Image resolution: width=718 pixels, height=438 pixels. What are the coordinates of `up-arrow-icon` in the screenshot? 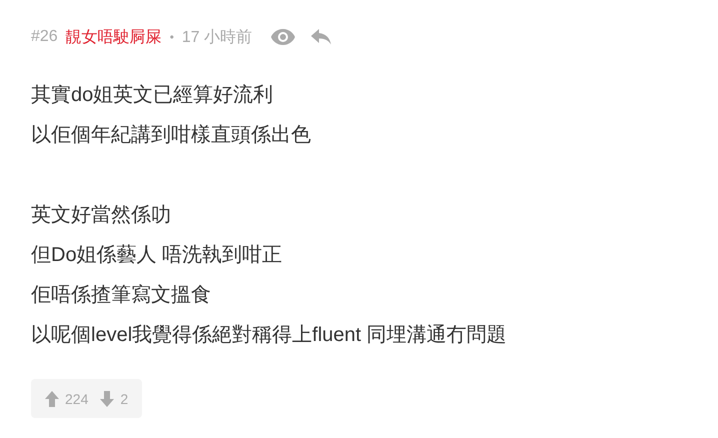 It's located at (52, 398).